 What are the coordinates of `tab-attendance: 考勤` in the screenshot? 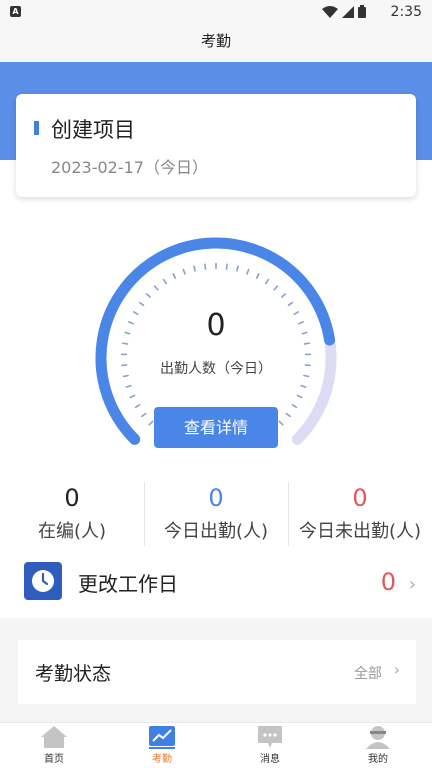 It's located at (162, 745).